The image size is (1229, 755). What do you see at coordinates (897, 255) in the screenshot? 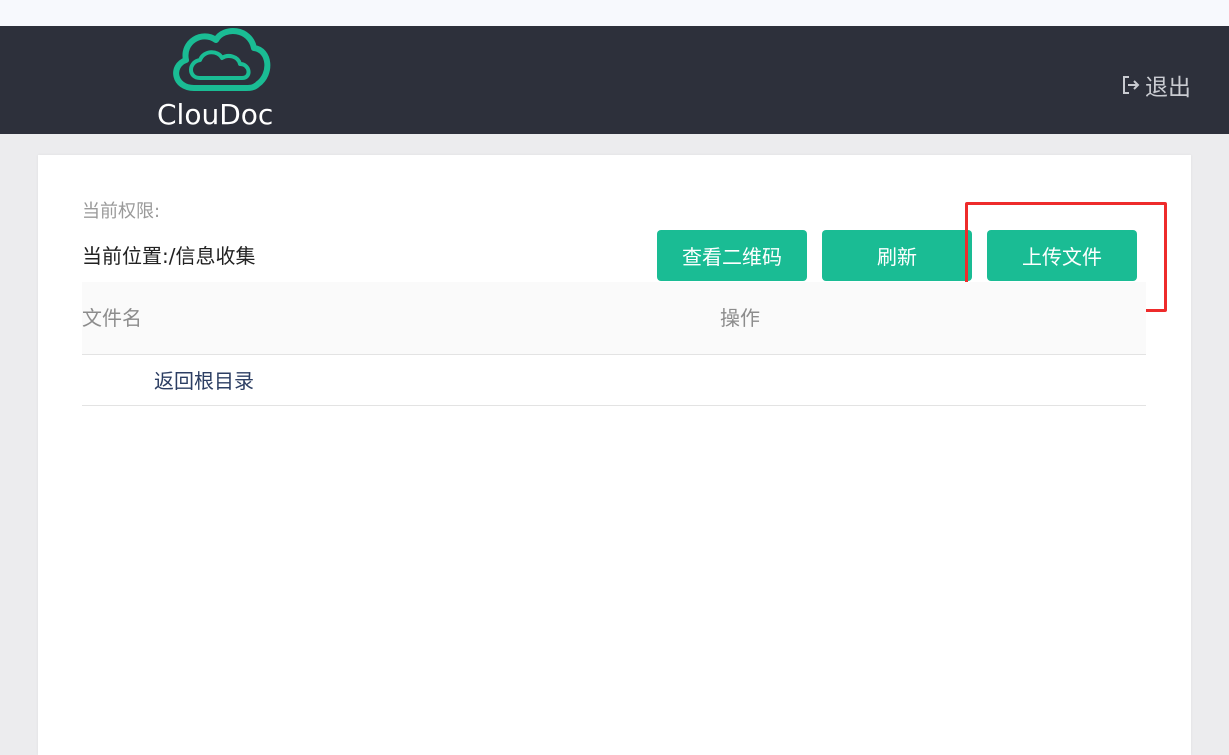
I see `refresh-button: 刷新` at bounding box center [897, 255].